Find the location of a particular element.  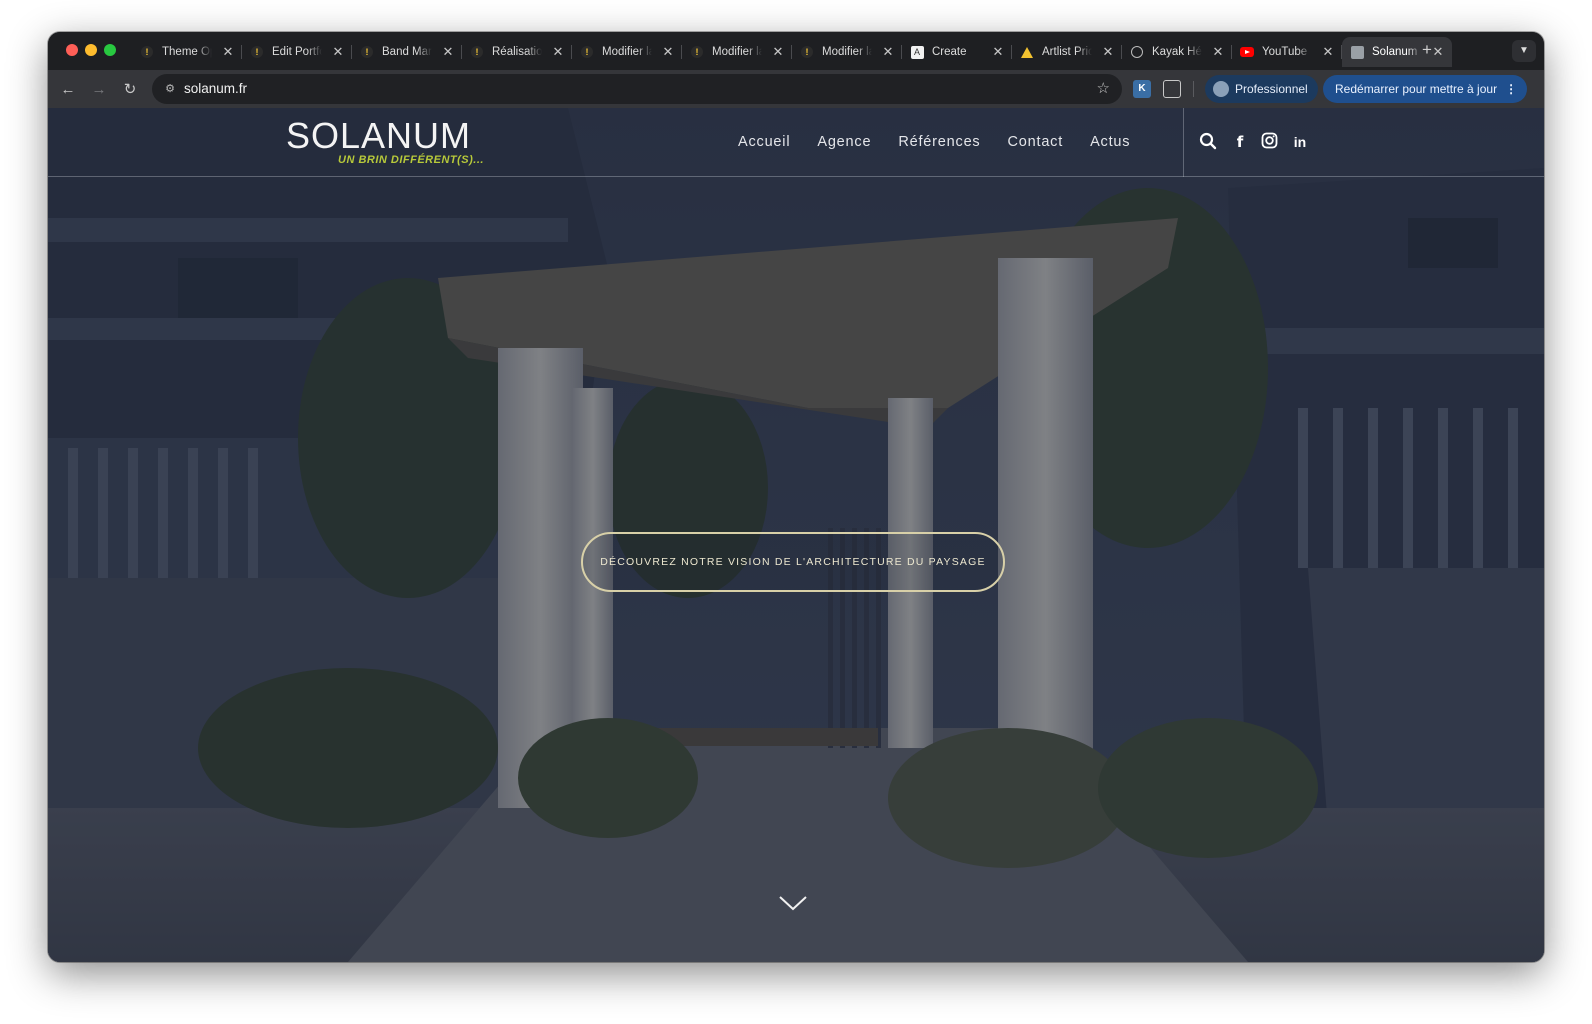

forward-arrow-icon: → is located at coordinates (99, 90).